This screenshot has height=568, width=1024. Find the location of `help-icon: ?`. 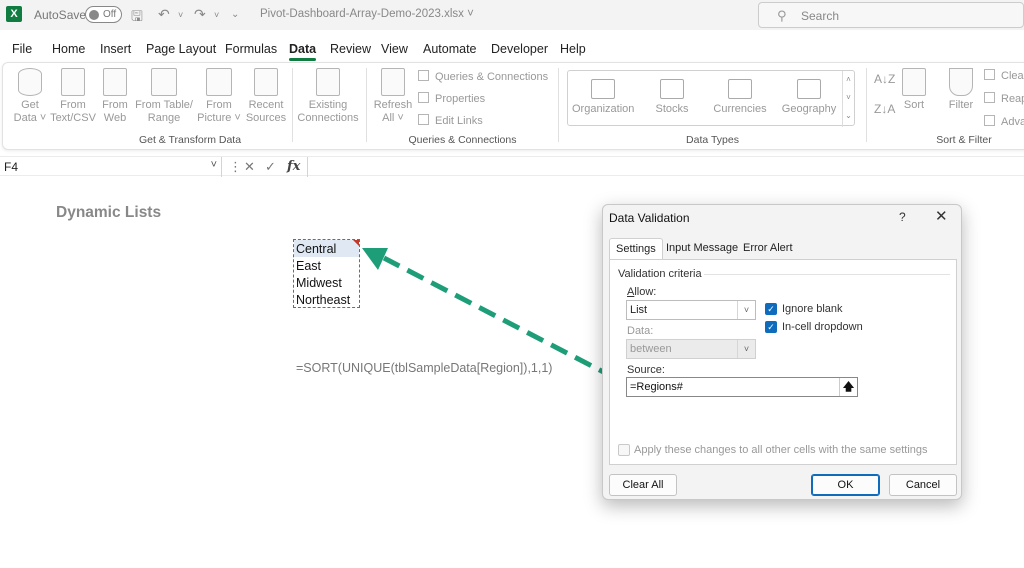

help-icon: ? is located at coordinates (902, 217).